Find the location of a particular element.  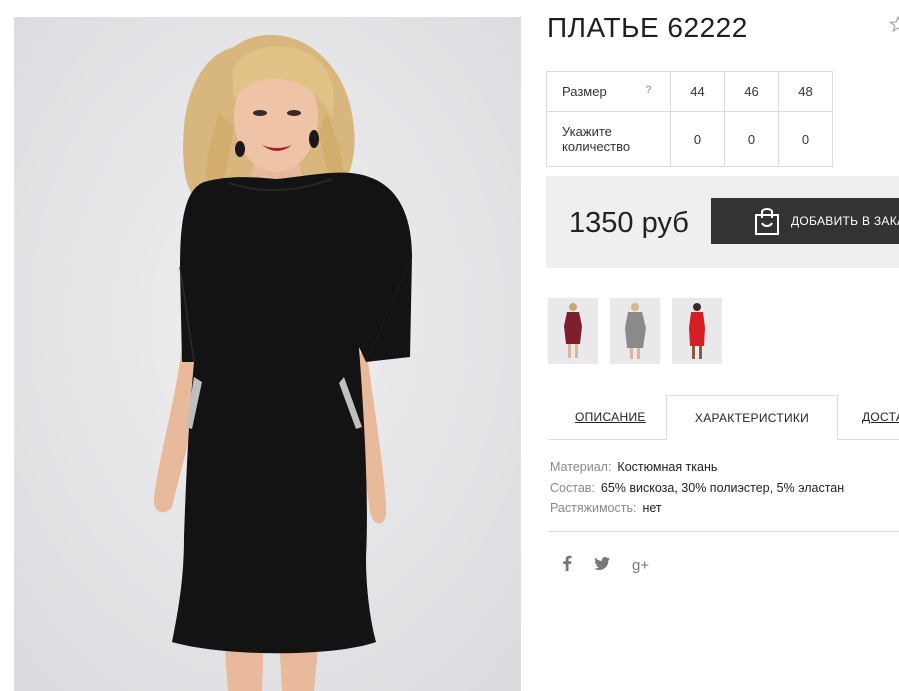

twitter-icon is located at coordinates (602, 565).